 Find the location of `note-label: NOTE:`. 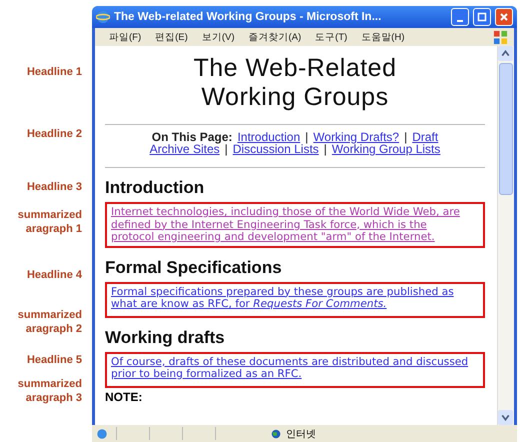

note-label: NOTE: is located at coordinates (124, 397).